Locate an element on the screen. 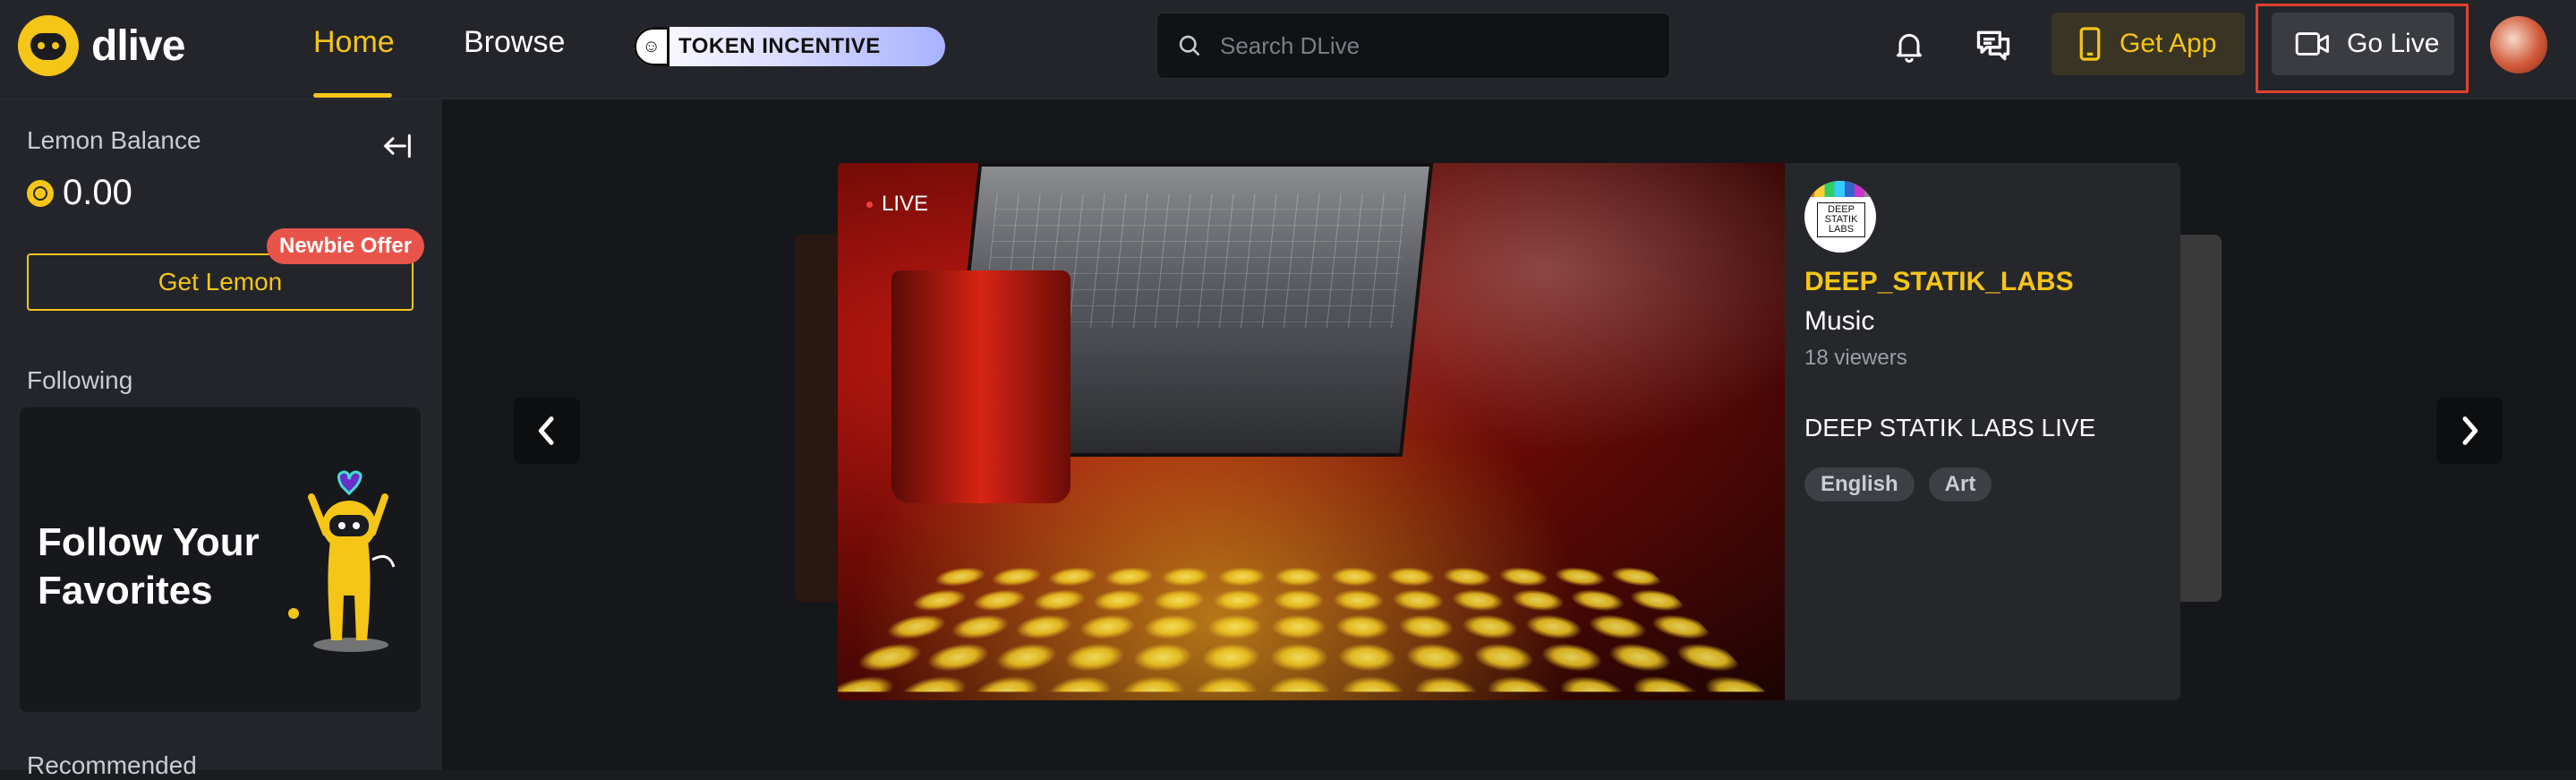 This screenshot has width=2576, height=780. get-lemon-label: Get Lemon is located at coordinates (220, 282).